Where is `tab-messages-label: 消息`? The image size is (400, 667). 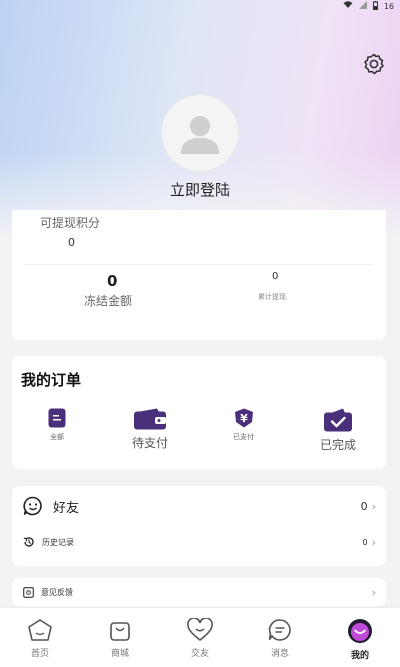
tab-messages-label: 消息 is located at coordinates (279, 654).